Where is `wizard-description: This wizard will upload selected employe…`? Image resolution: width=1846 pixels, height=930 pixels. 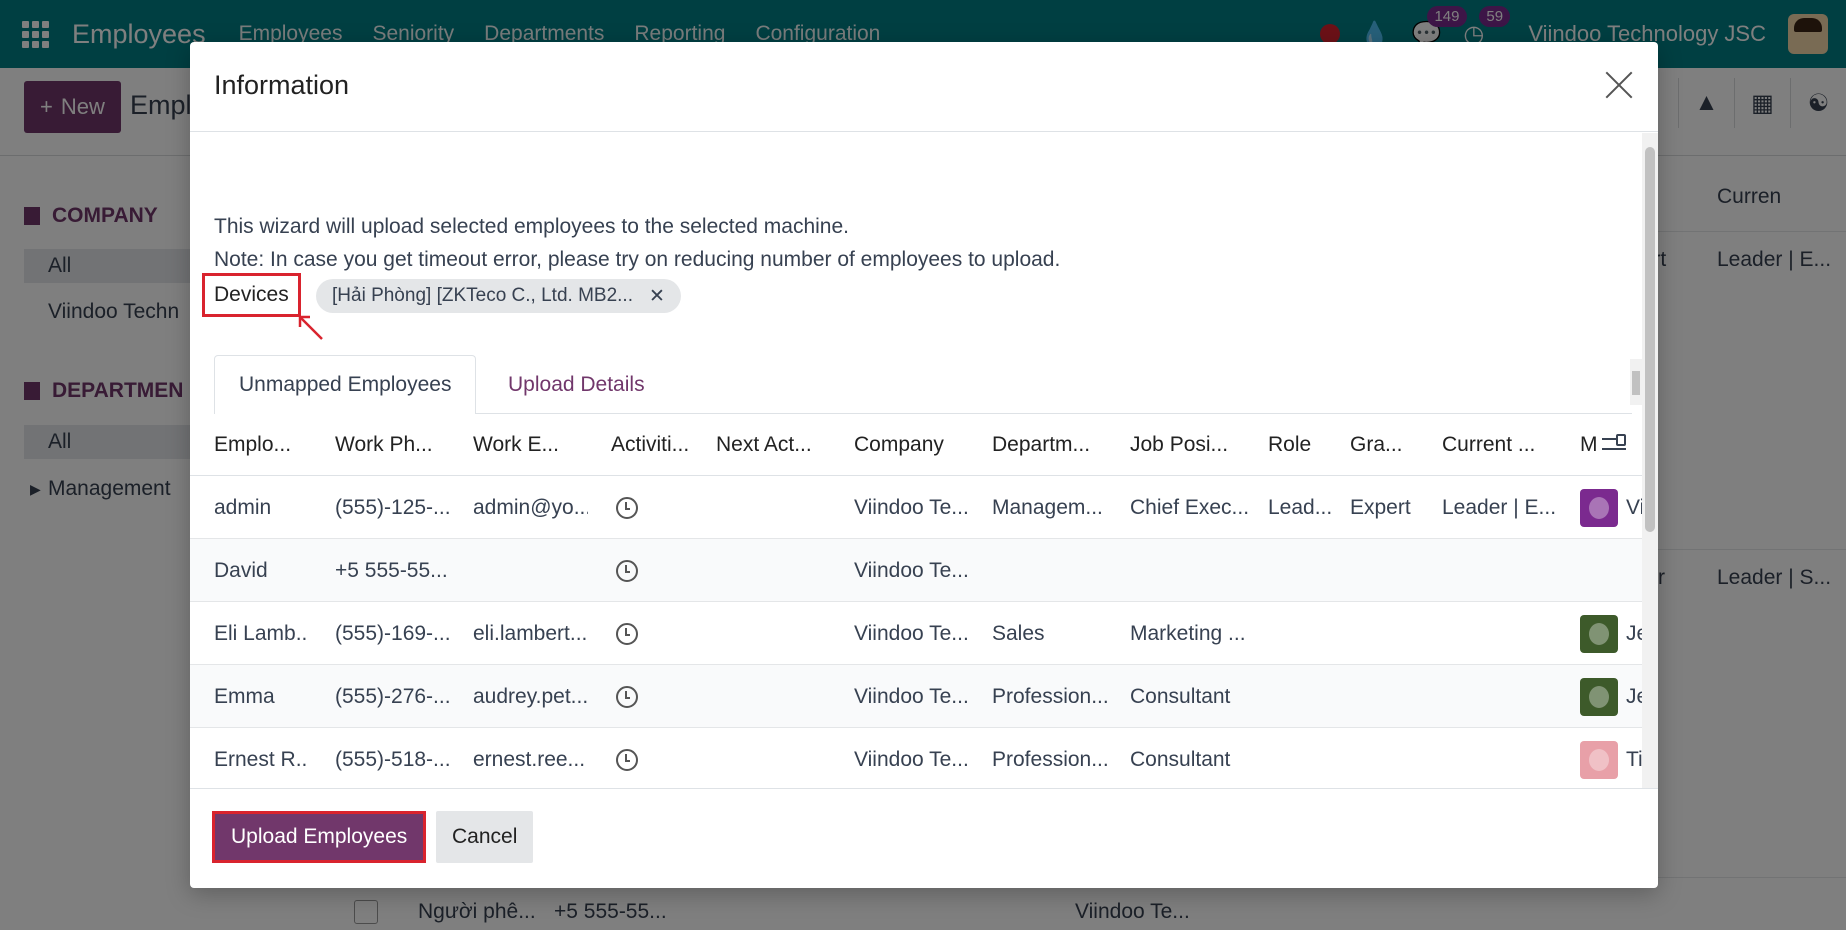
wizard-description: This wizard will upload selected employe… is located at coordinates (531, 226).